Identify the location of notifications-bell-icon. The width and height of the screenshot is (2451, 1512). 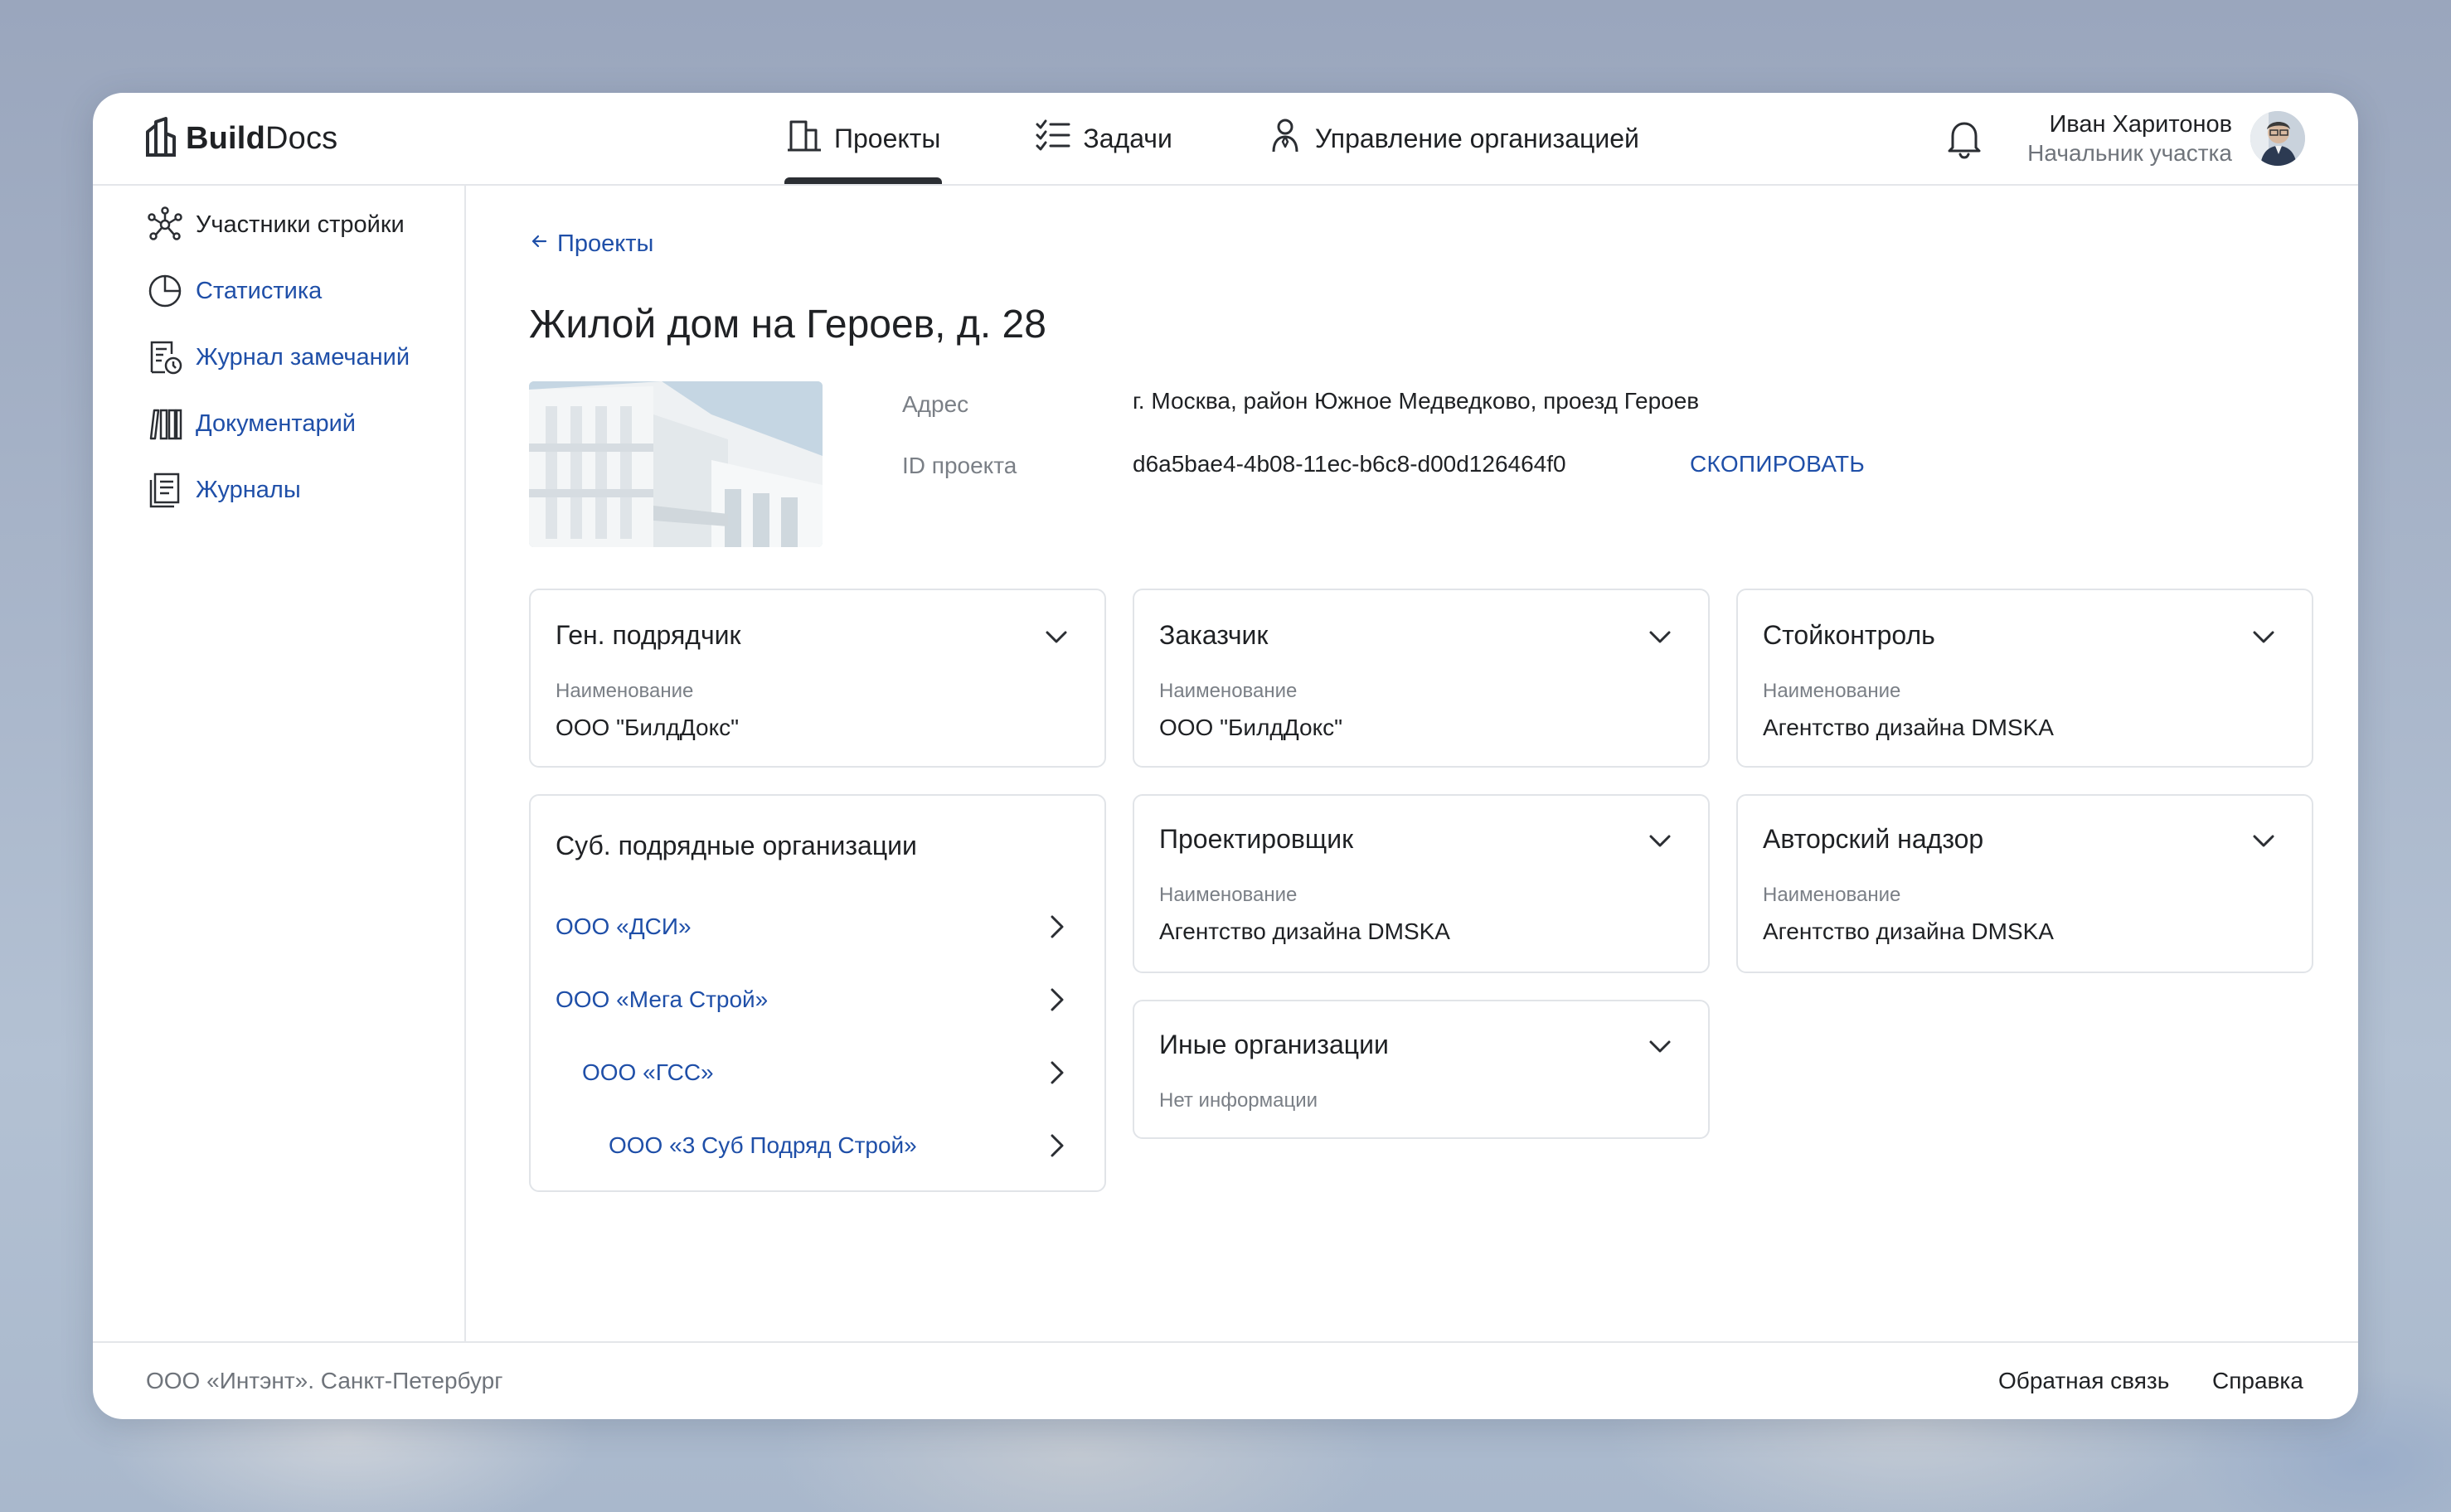
(1964, 138).